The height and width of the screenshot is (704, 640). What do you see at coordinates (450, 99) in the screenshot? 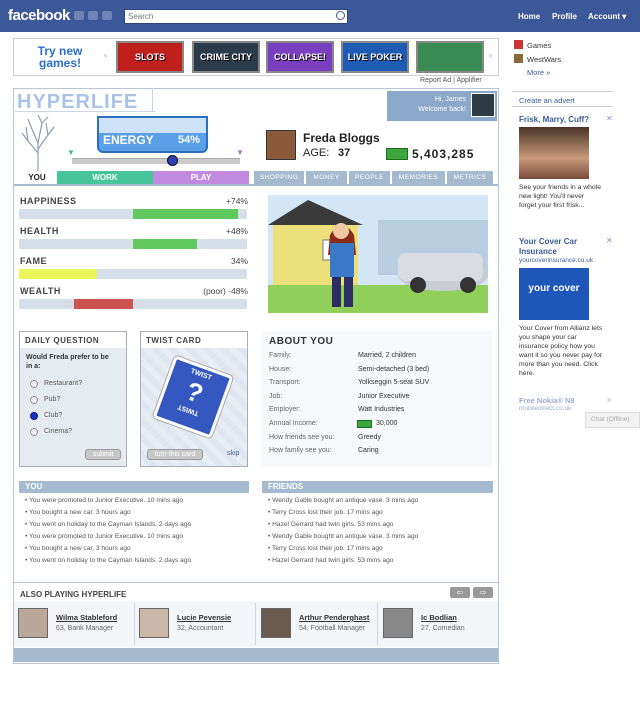
I see `greeting-name: Hi, James` at bounding box center [450, 99].